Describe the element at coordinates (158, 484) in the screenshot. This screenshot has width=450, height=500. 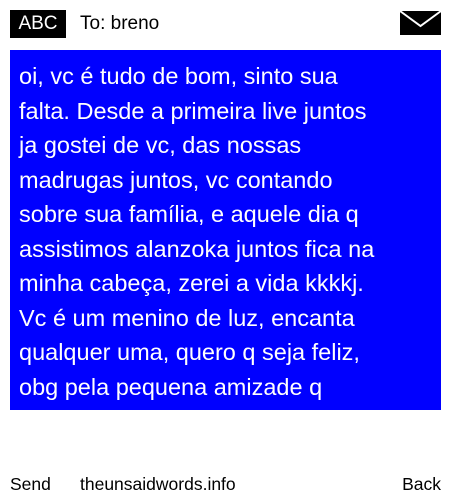
I see `site-label: theunsaidwords.info` at that location.